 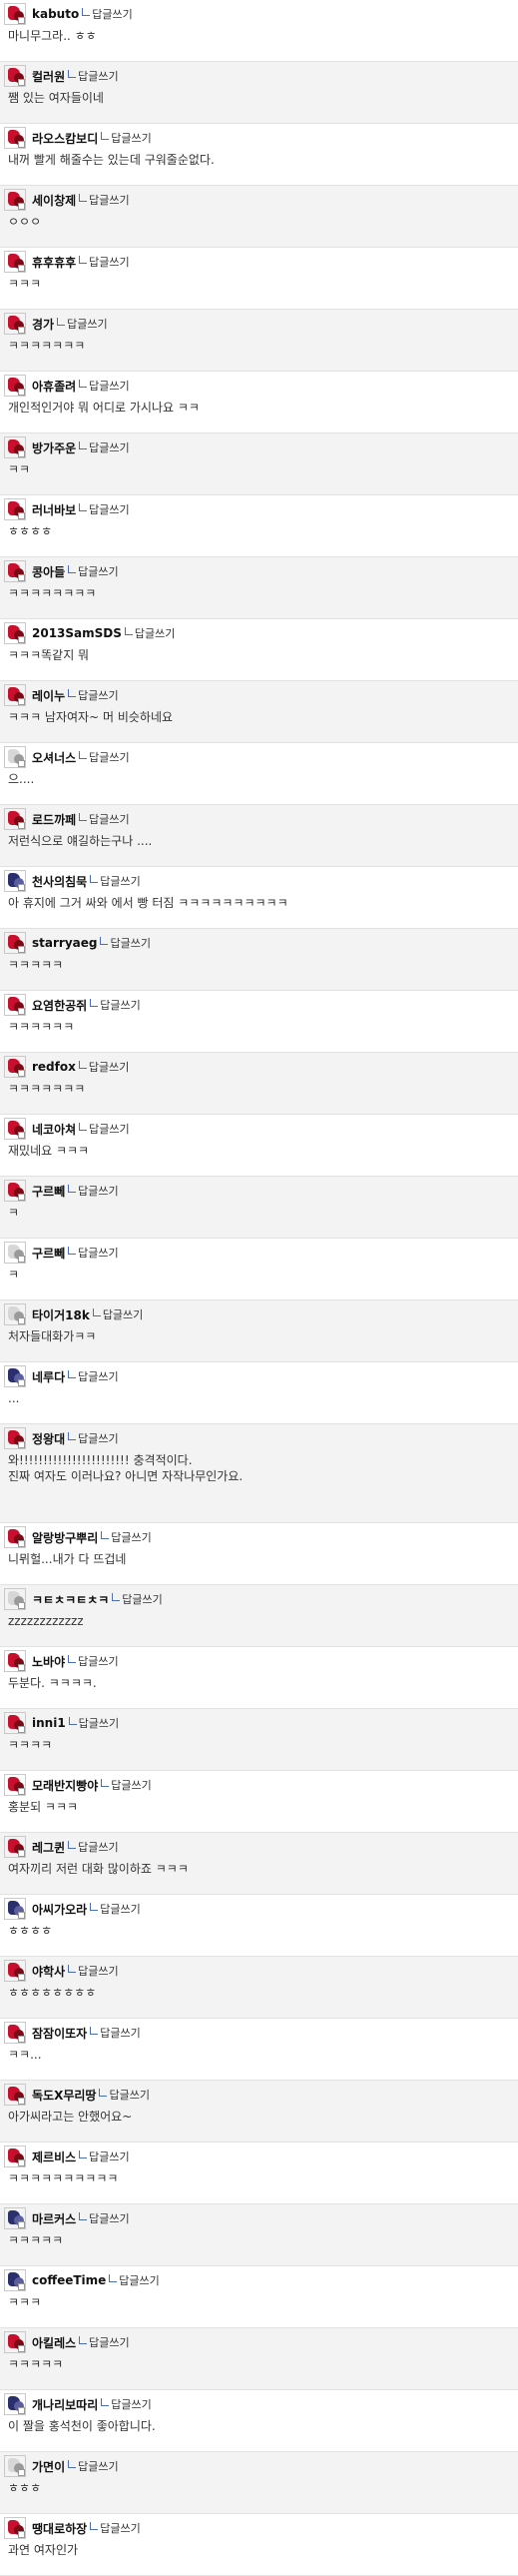 I want to click on nickname: ㅋㅌㅊㅋㅌㅊㅋ, so click(x=71, y=1600).